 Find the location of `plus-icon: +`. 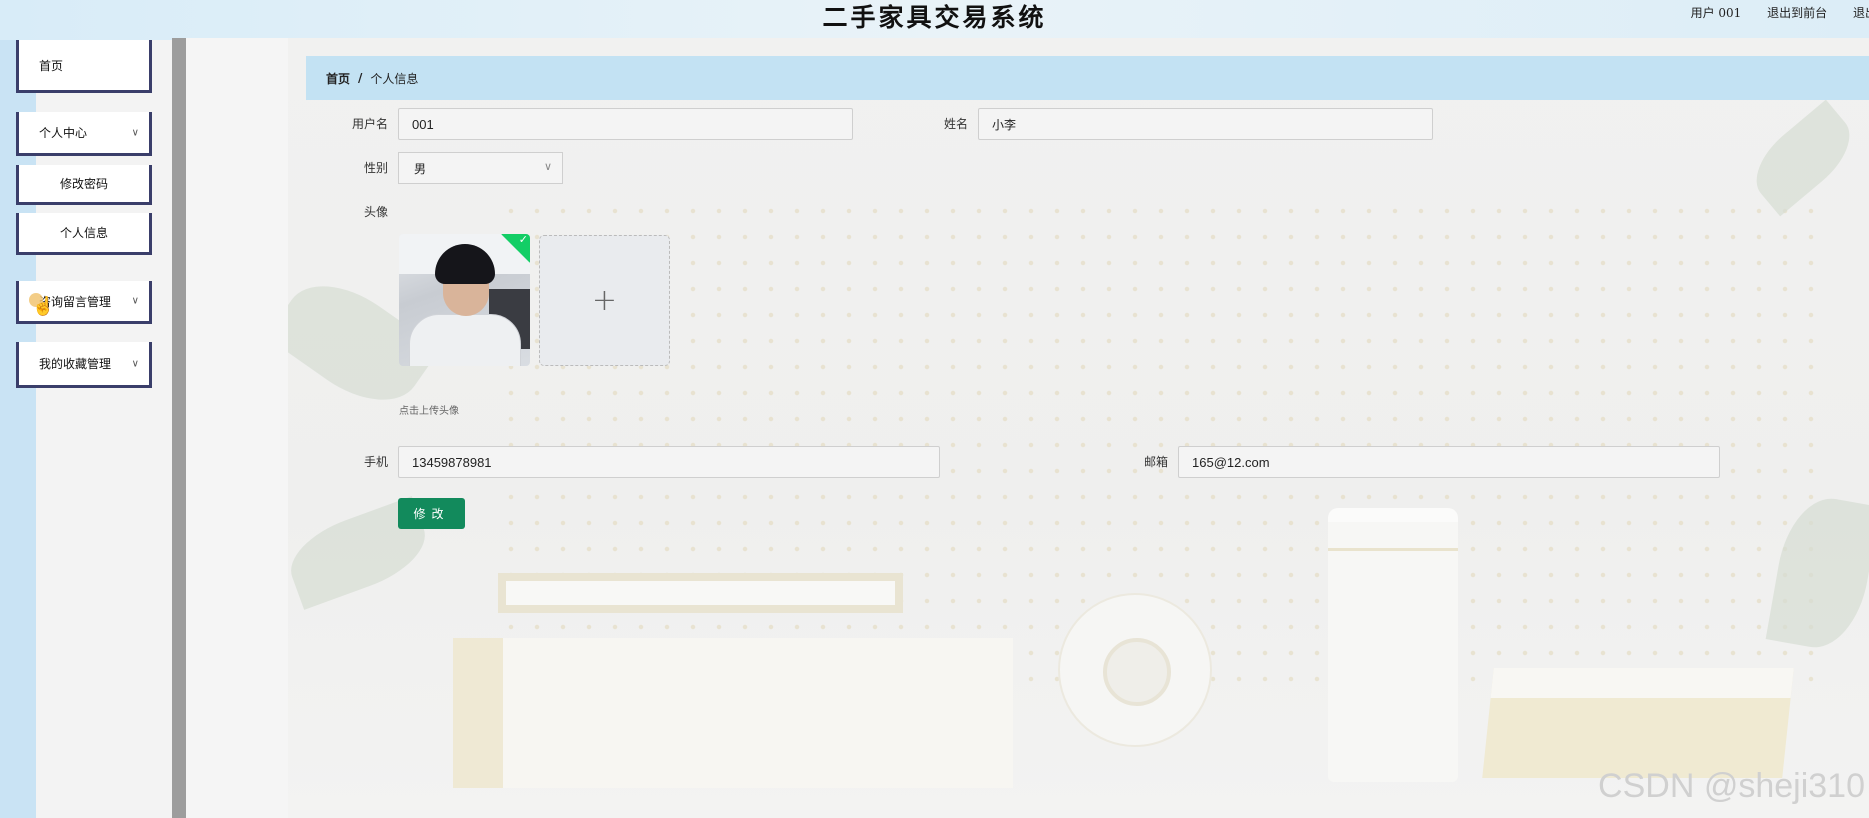

plus-icon: + is located at coordinates (604, 300).